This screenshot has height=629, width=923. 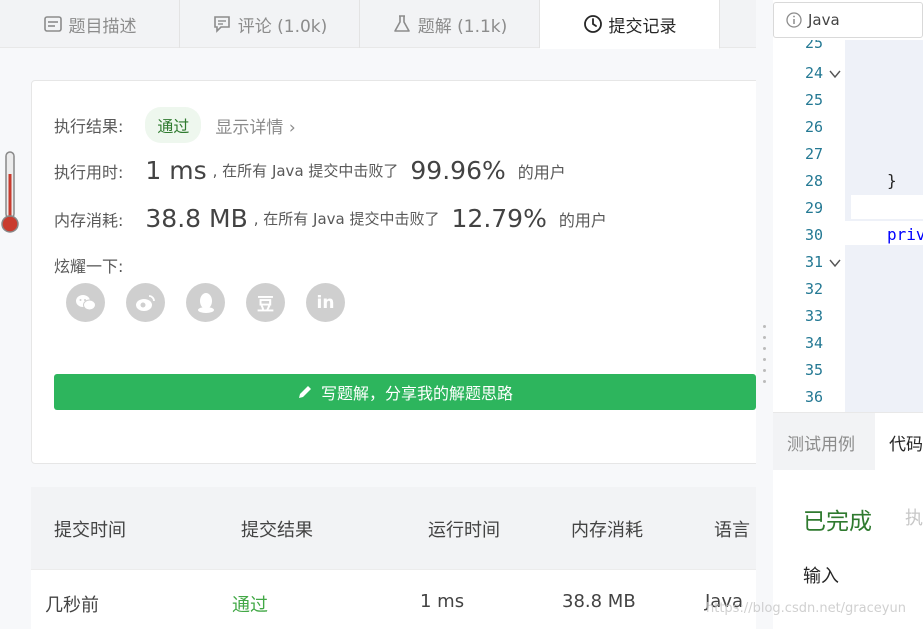 What do you see at coordinates (10, 192) in the screenshot?
I see `thermometer-icon` at bounding box center [10, 192].